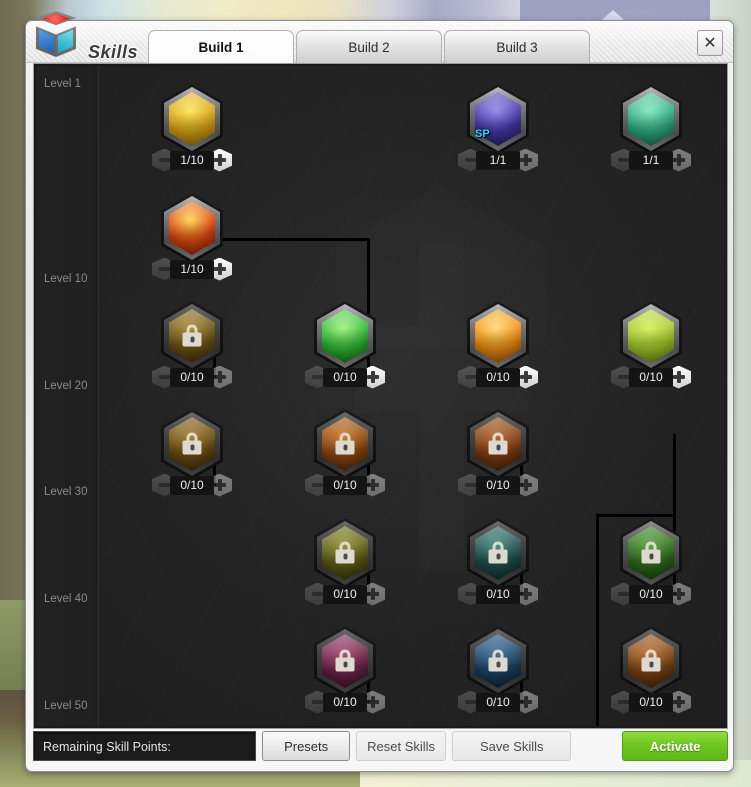 The height and width of the screenshot is (787, 751). I want to click on locked-orange-skill: 0/10, so click(345, 453).